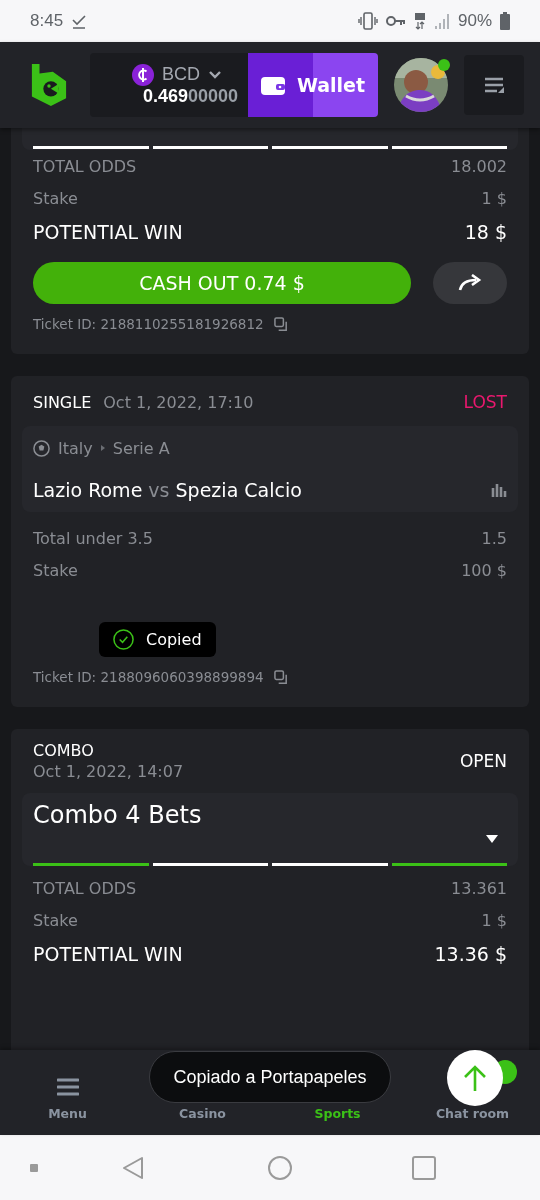 Image resolution: width=540 pixels, height=1200 pixels. Describe the element at coordinates (79, 21) in the screenshot. I see `check-icon` at that location.